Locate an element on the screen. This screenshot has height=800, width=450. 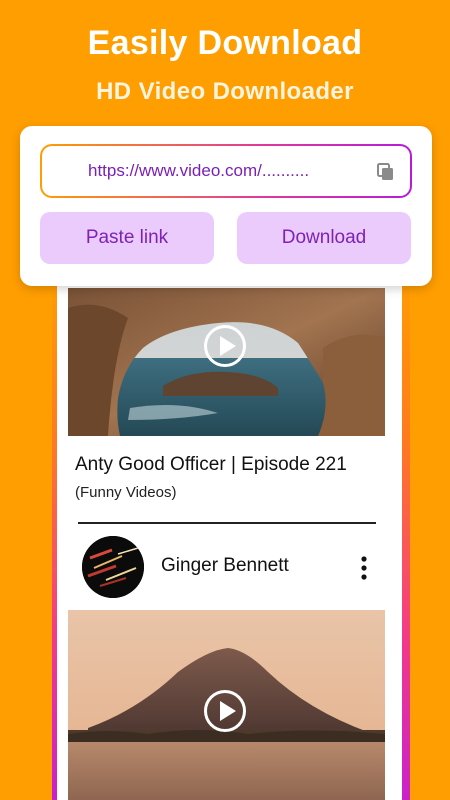
author-avatar is located at coordinates (113, 567).